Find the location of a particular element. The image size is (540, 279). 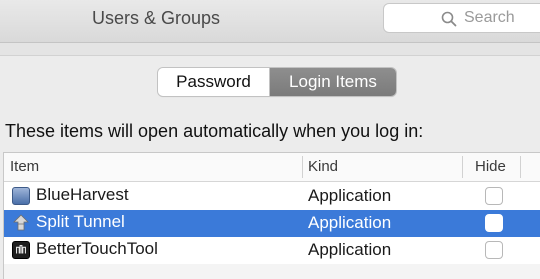

table-row: BlueHarvest Application is located at coordinates (272, 196).